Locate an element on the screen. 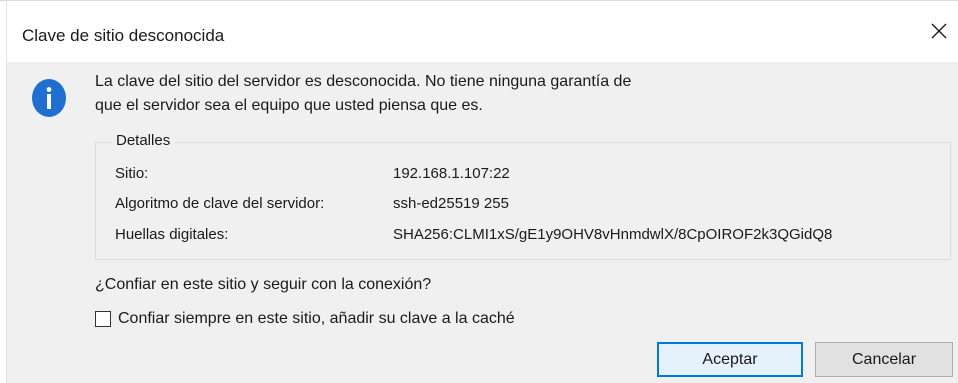 Image resolution: width=958 pixels, height=383 pixels. cancel-button: Cancelar is located at coordinates (884, 359).